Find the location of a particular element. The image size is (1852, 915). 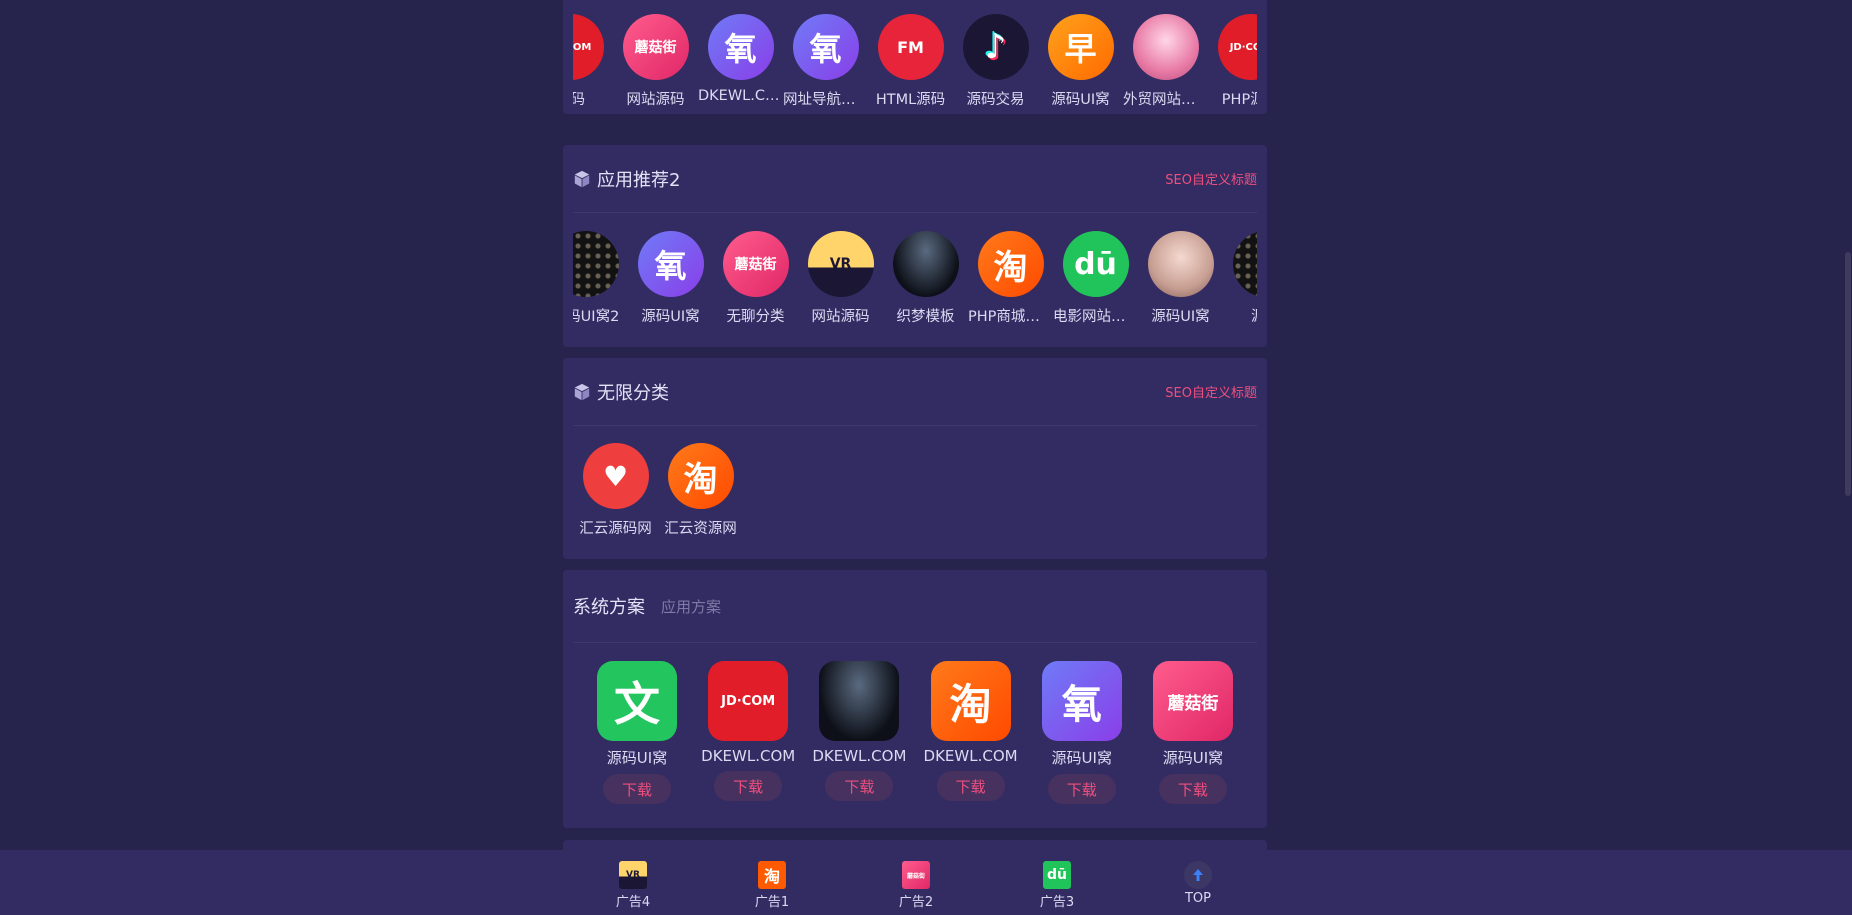

bottom-nav-ad4: VR 广告4 is located at coordinates (633, 885).